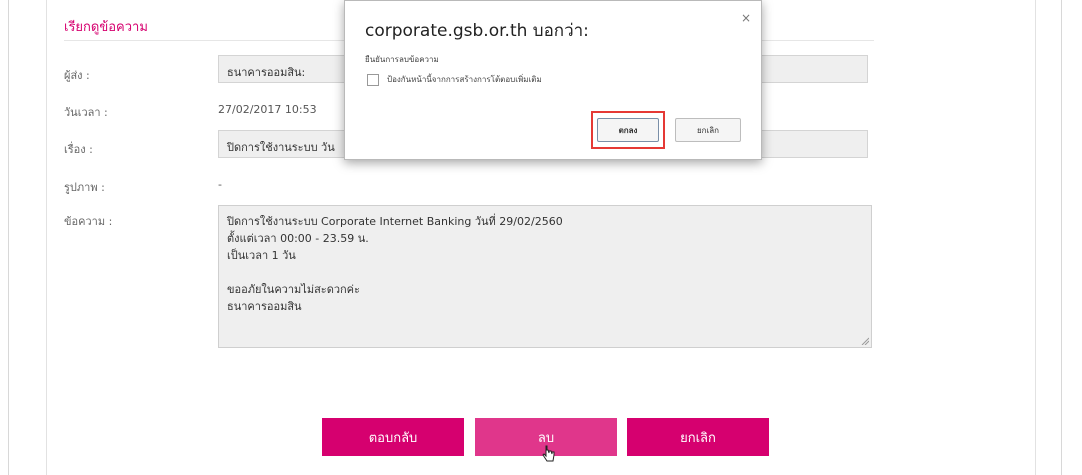 The height and width of the screenshot is (475, 1082). I want to click on dialog-title: corporate.gsb.or.th บอกว่า:, so click(477, 31).